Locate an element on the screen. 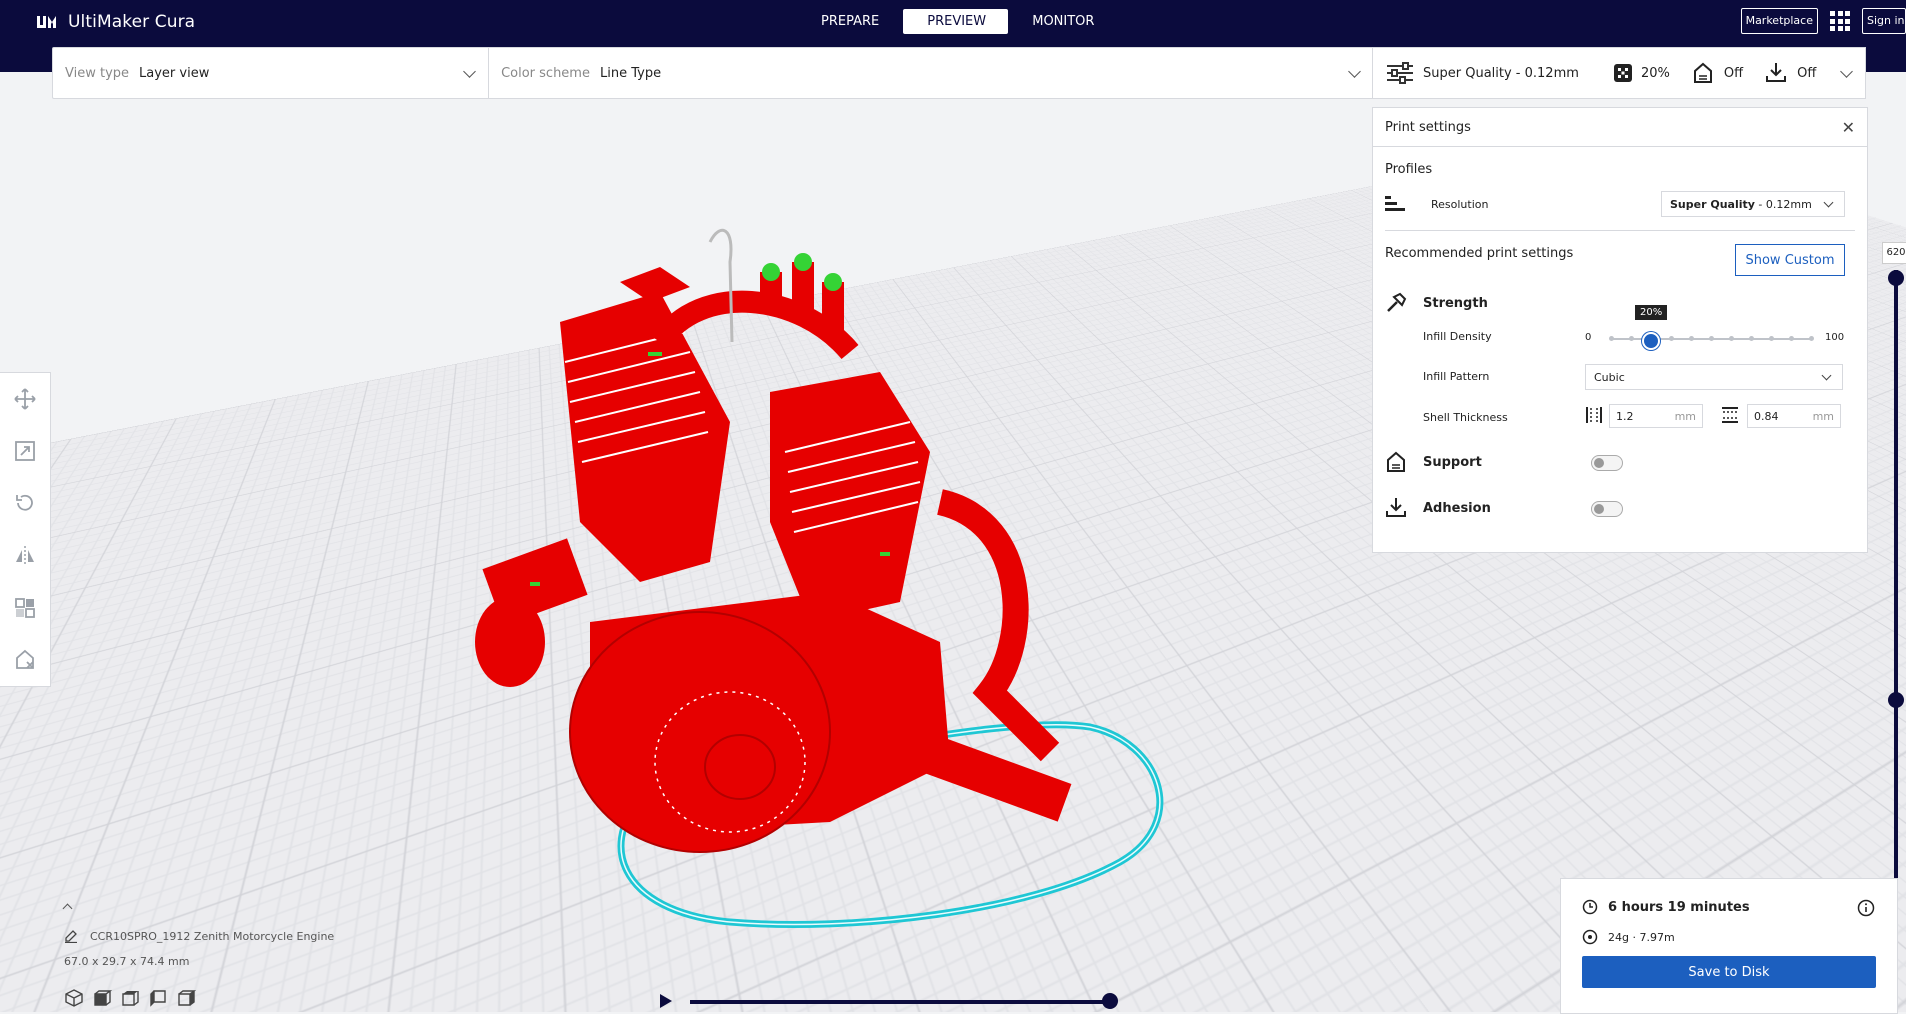 Image resolution: width=1906 pixels, height=1014 pixels. path-slider-handle is located at coordinates (1110, 1001).